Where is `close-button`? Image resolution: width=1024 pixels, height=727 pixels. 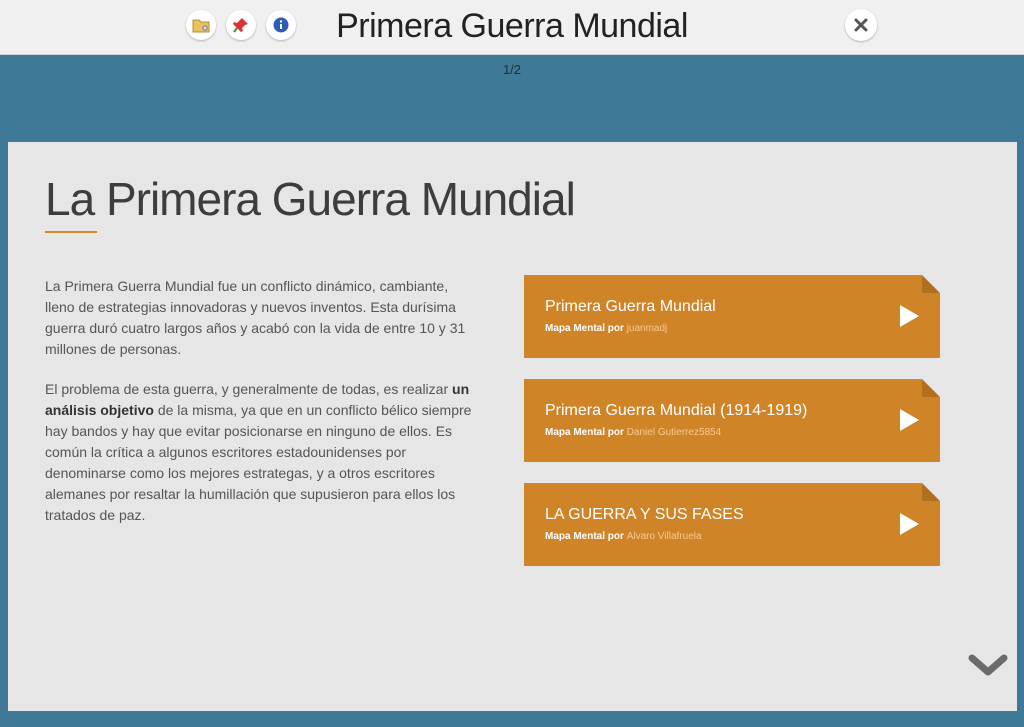 close-button is located at coordinates (861, 25).